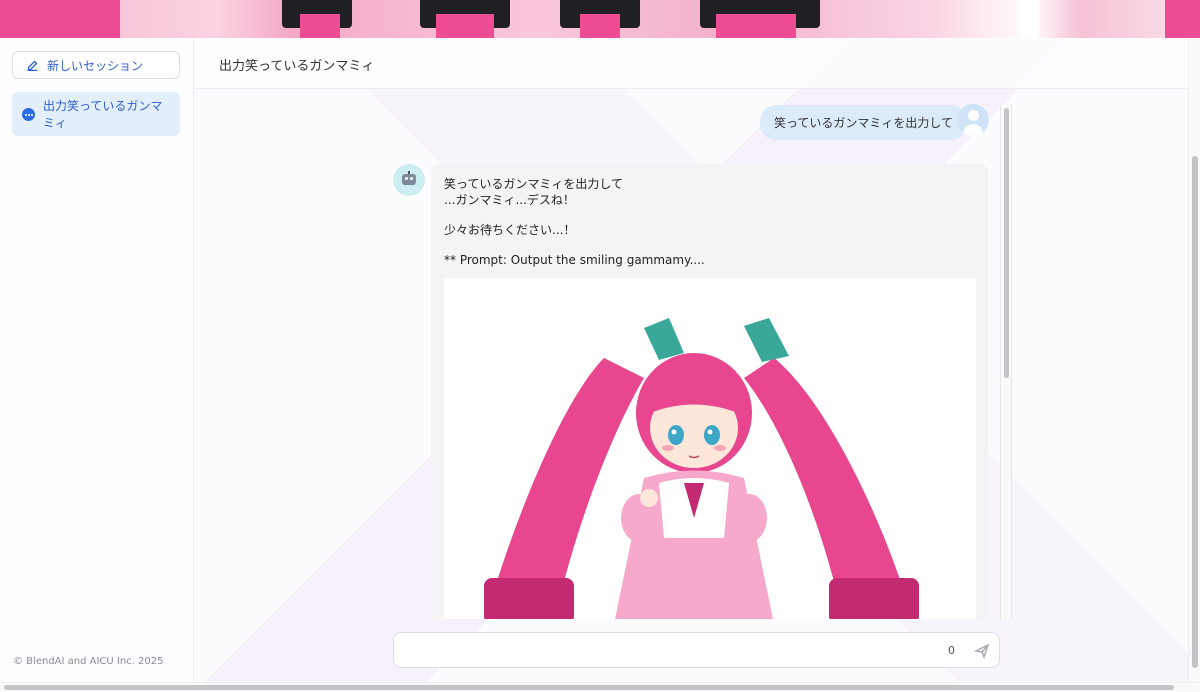  I want to click on page-scrollbar-horizontal, so click(600, 687).